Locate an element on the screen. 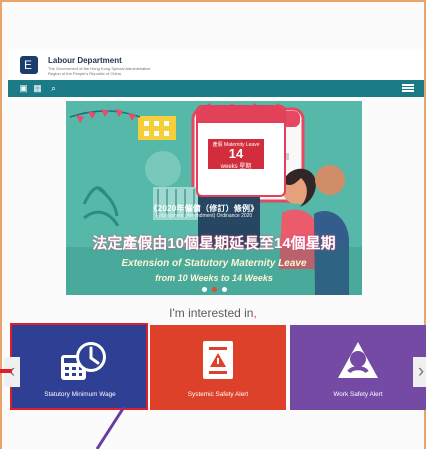 This screenshot has height=449, width=426. menu-icon is located at coordinates (408, 88).